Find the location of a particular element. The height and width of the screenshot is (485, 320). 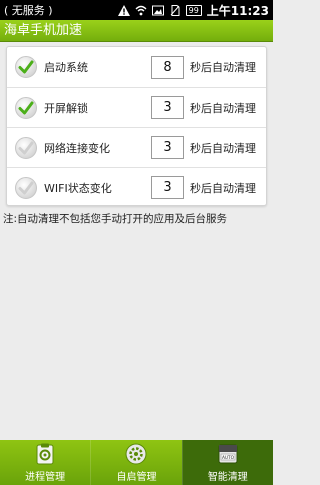

photo-icon is located at coordinates (157, 10).